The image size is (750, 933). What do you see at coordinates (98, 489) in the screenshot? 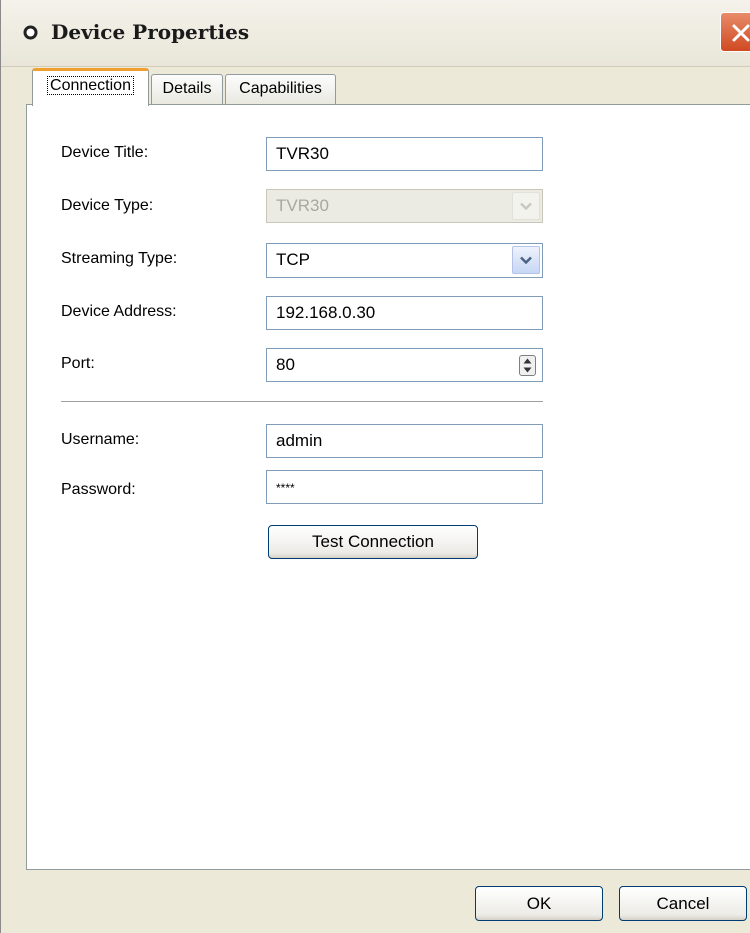
I see `password-label: Password:` at bounding box center [98, 489].